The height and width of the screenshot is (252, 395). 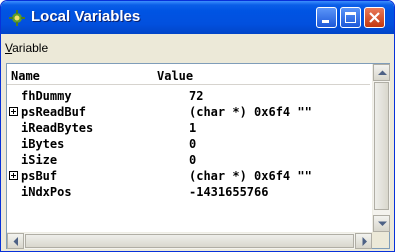 What do you see at coordinates (325, 21) in the screenshot?
I see `minimize-icon` at bounding box center [325, 21].